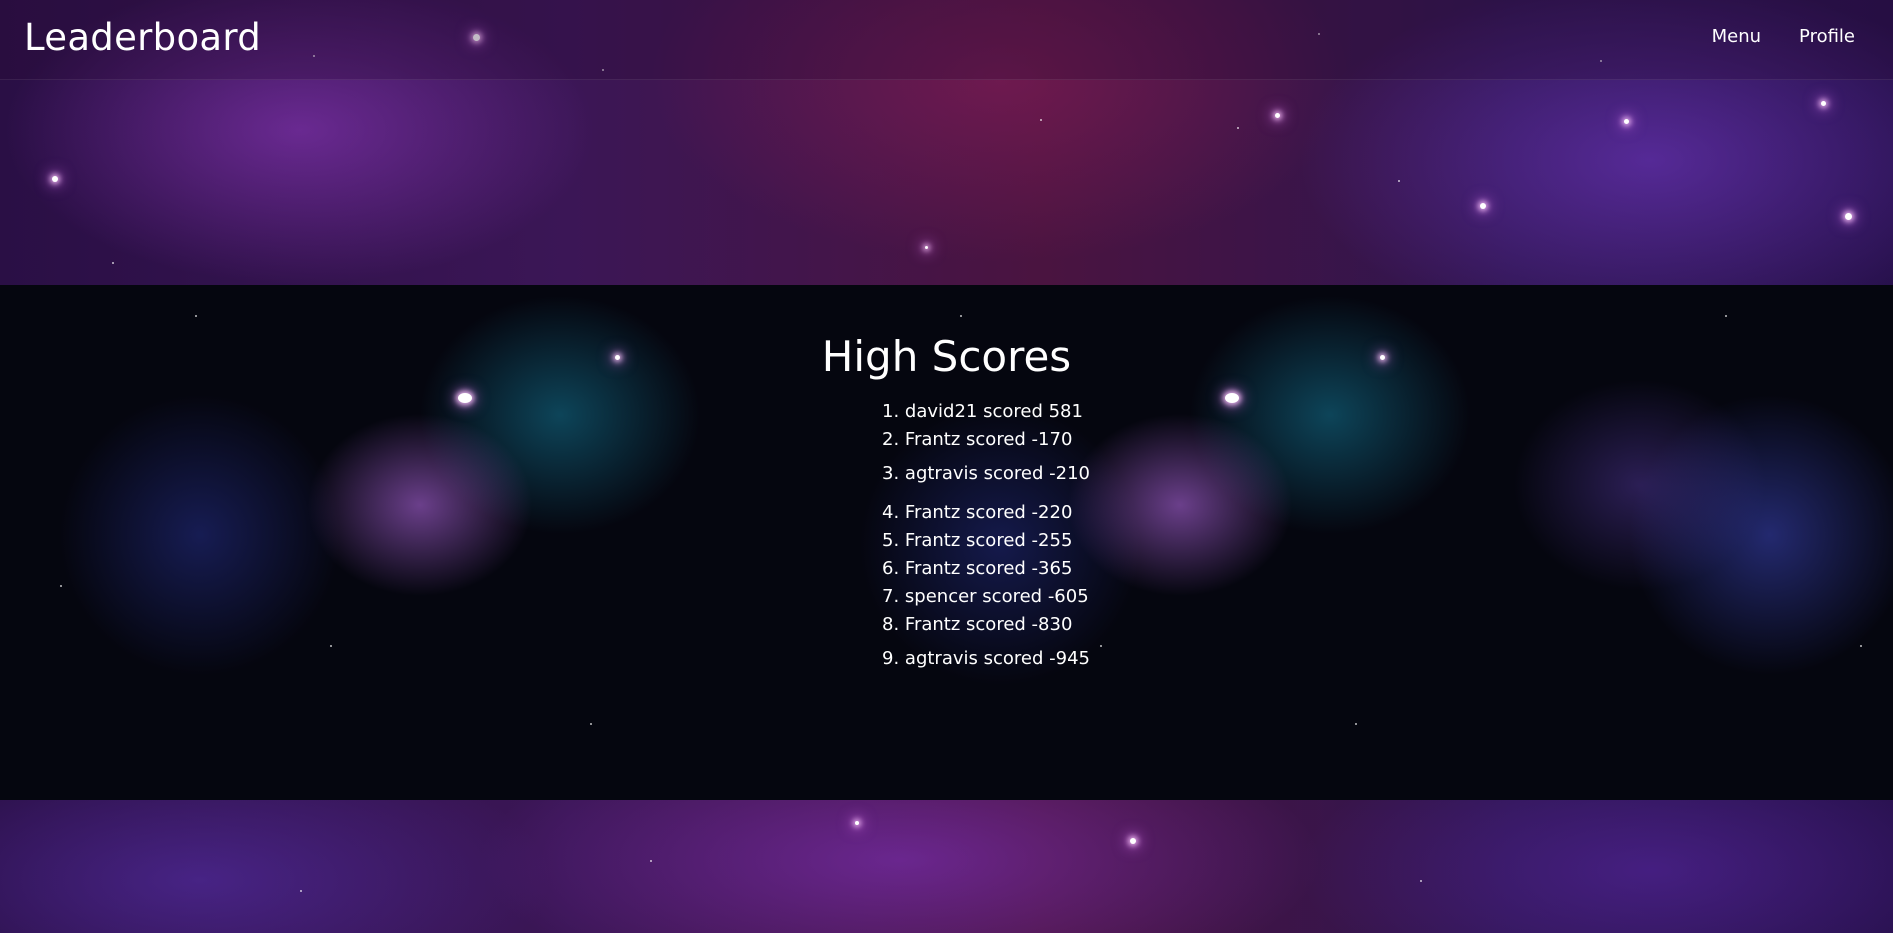 The width and height of the screenshot is (1893, 933). I want to click on score-text: Frantz scored -170, so click(988, 439).